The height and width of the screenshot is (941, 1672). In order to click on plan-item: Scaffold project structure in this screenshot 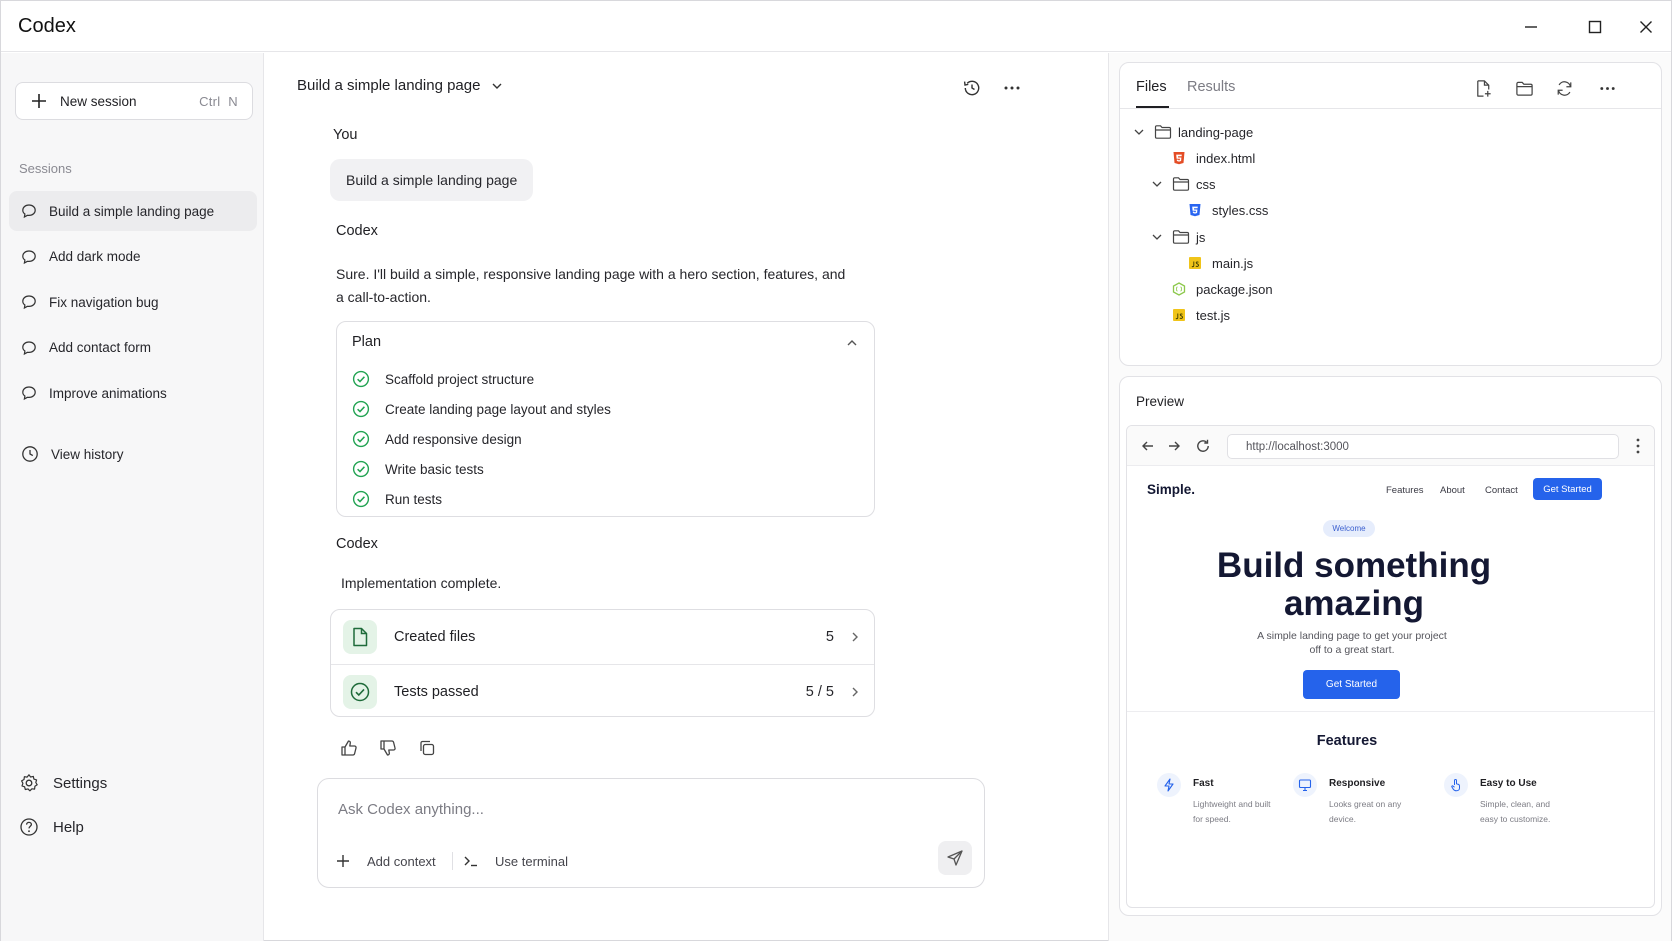, I will do `click(481, 379)`.